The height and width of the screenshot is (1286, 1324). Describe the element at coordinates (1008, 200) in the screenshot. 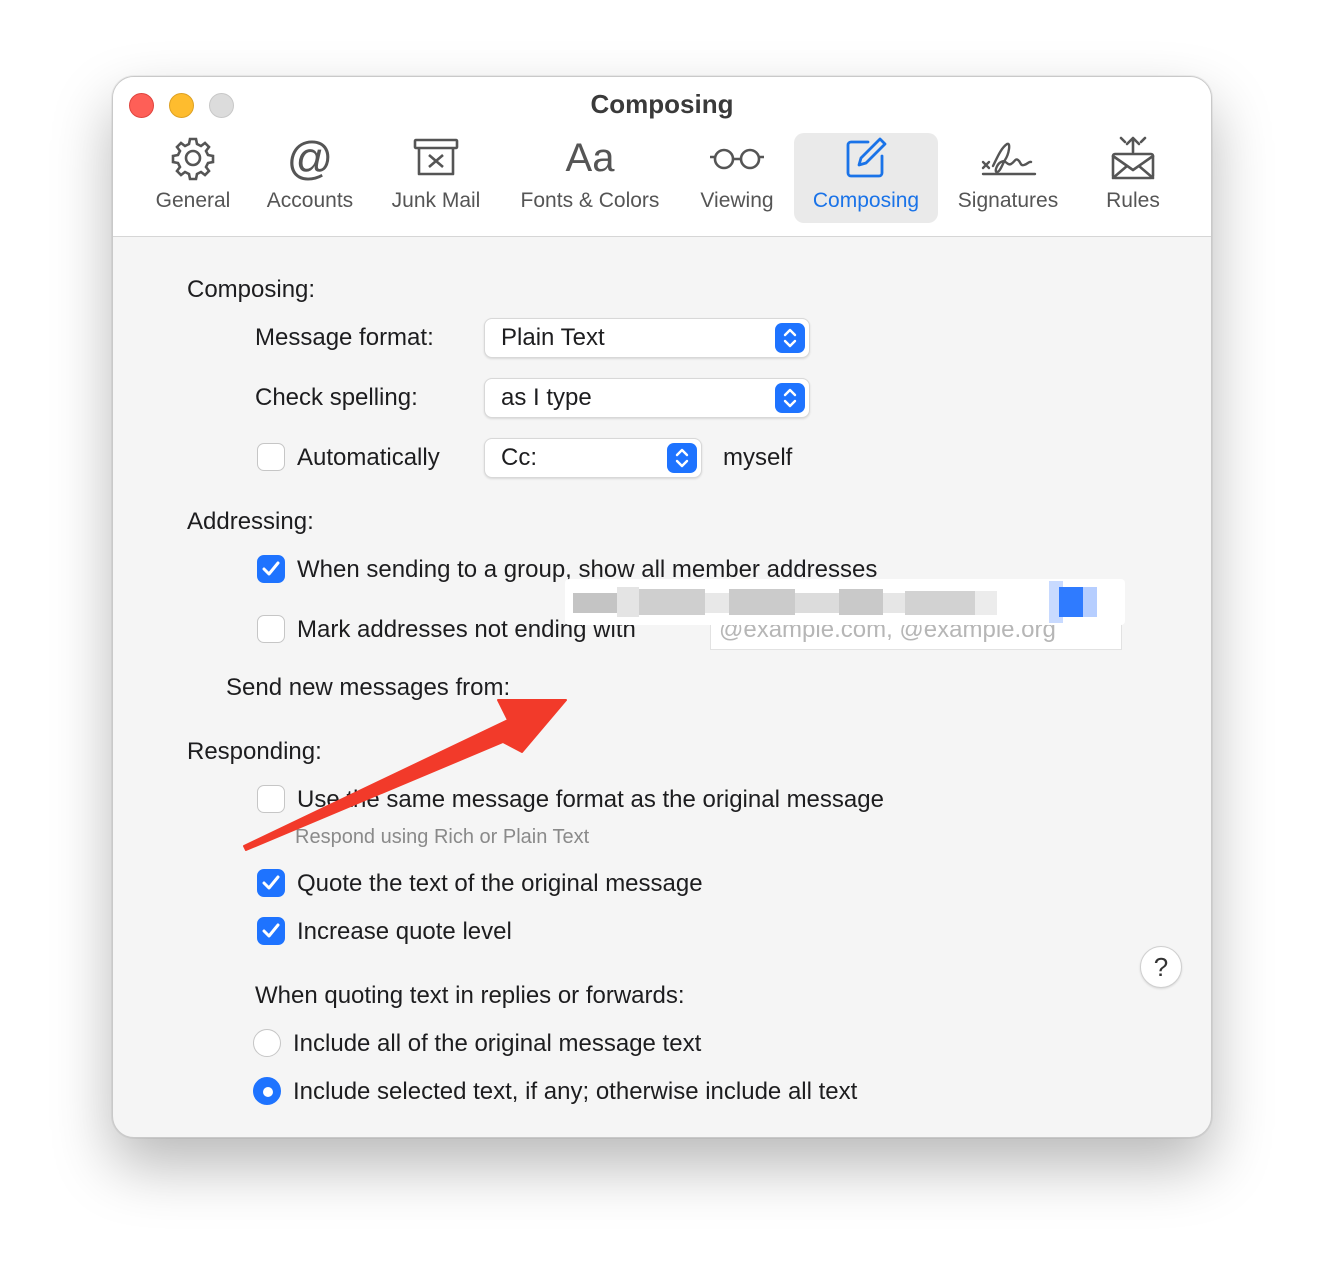

I see `tab-signatures-label: Signatures` at that location.